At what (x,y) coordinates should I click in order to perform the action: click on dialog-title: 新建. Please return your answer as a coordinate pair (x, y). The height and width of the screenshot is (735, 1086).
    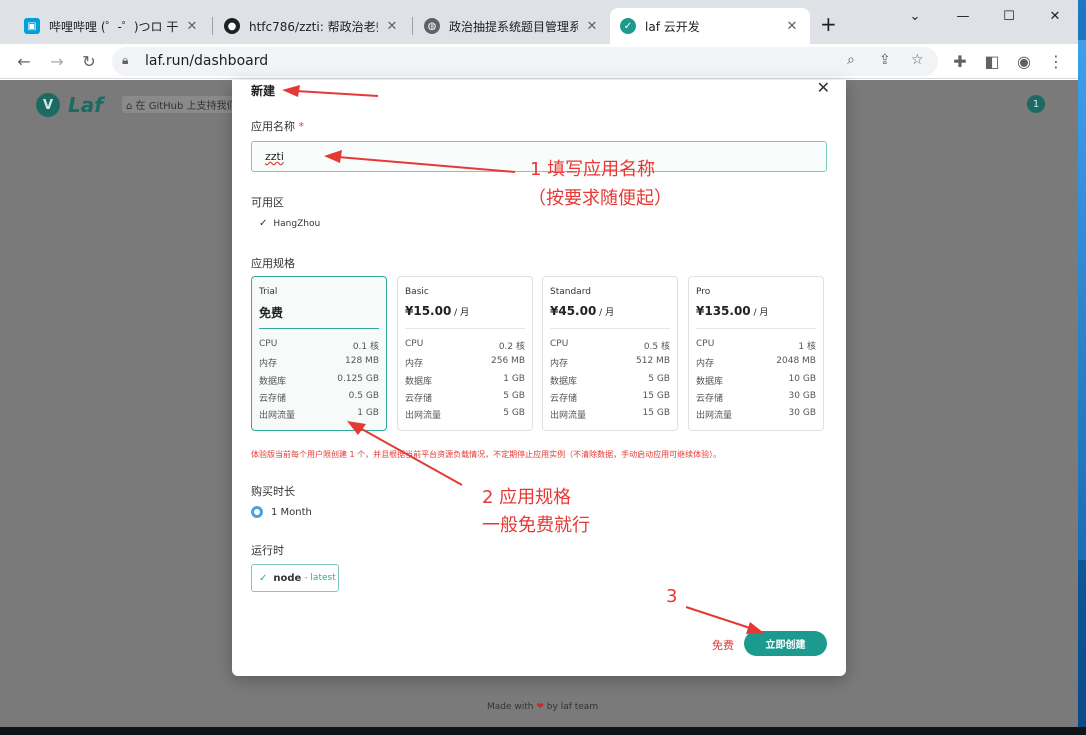
    Looking at the image, I should click on (263, 91).